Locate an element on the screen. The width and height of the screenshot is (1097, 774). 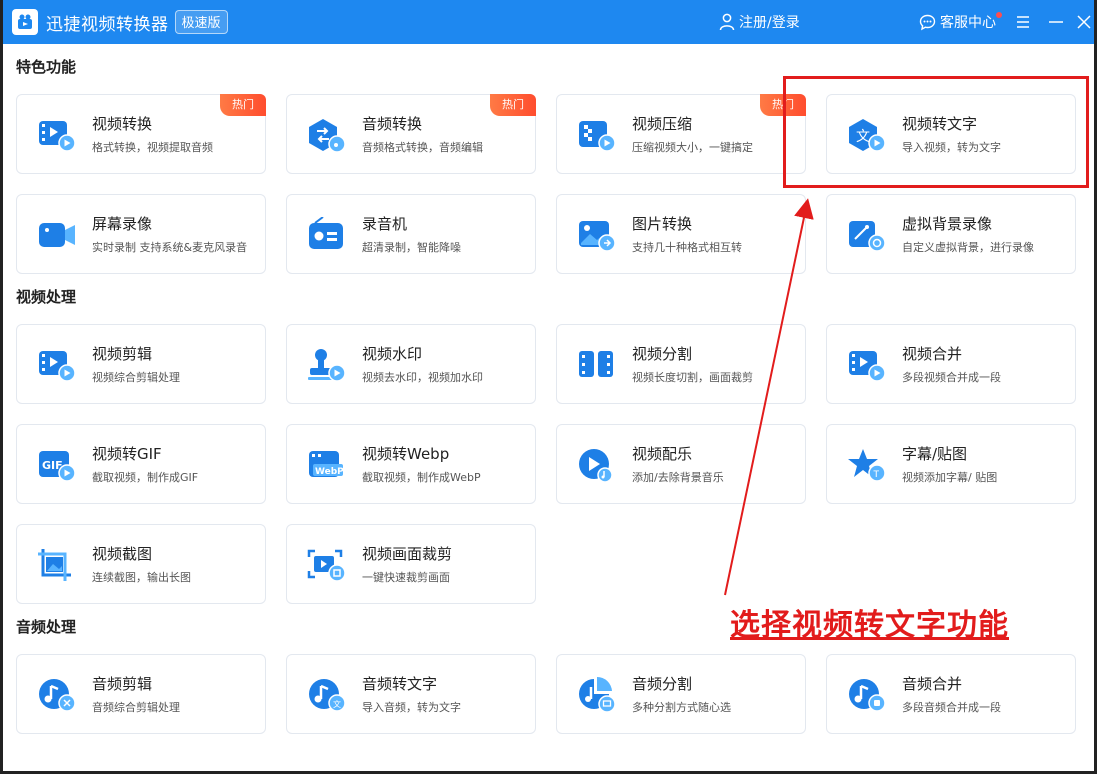
login-button: 注册/登录 is located at coordinates (759, 22).